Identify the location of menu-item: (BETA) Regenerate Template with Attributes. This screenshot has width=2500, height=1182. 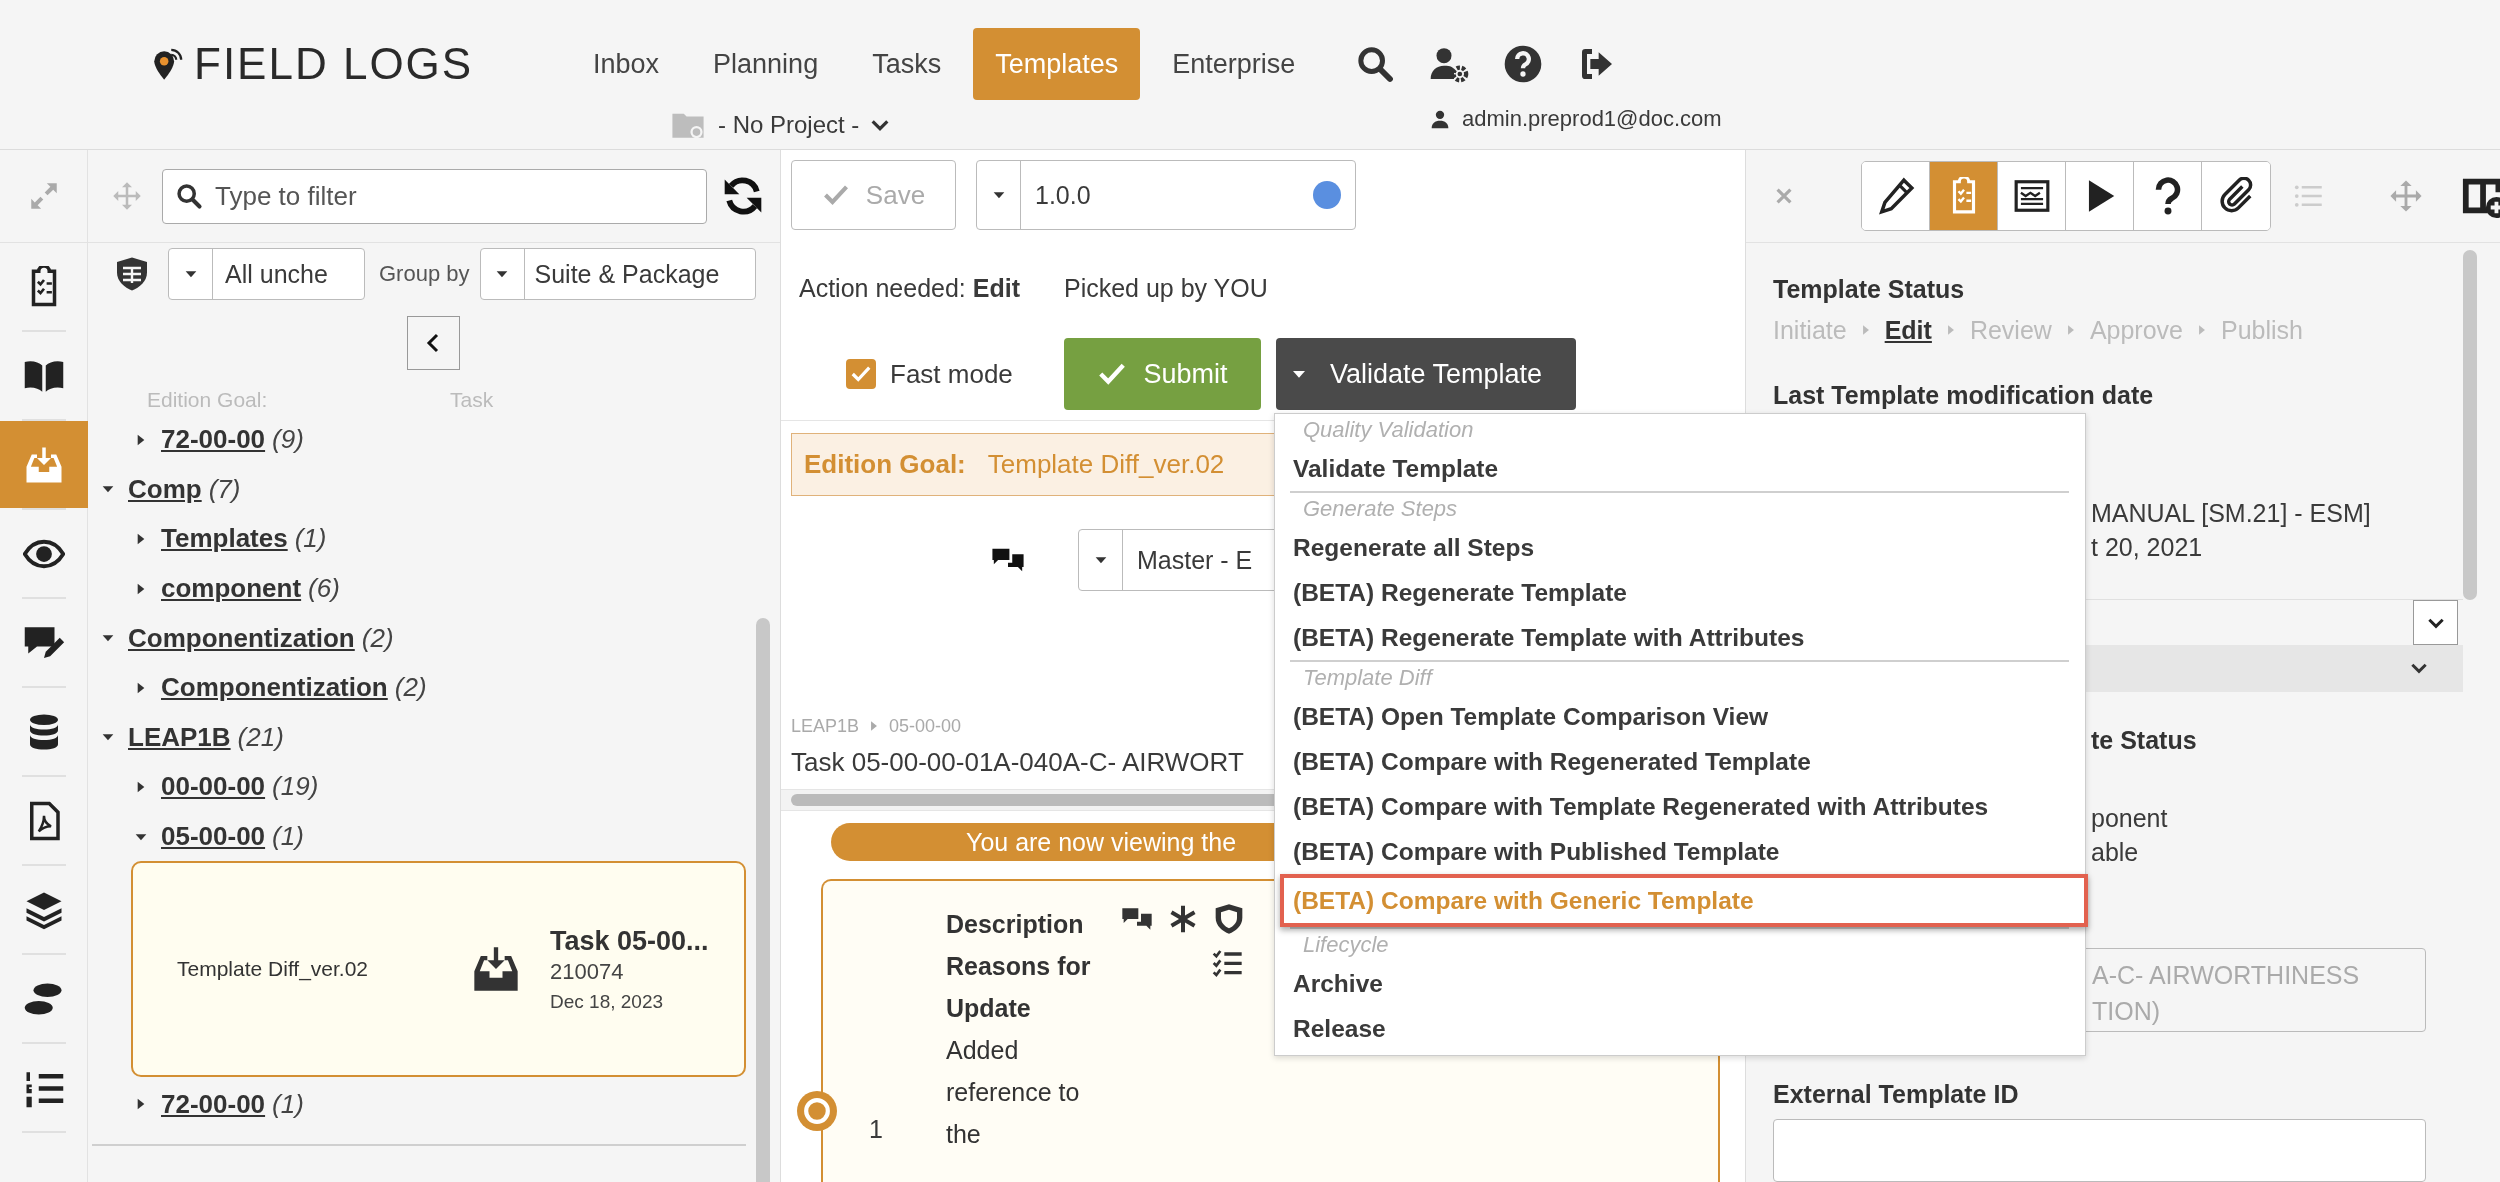
(1680, 637).